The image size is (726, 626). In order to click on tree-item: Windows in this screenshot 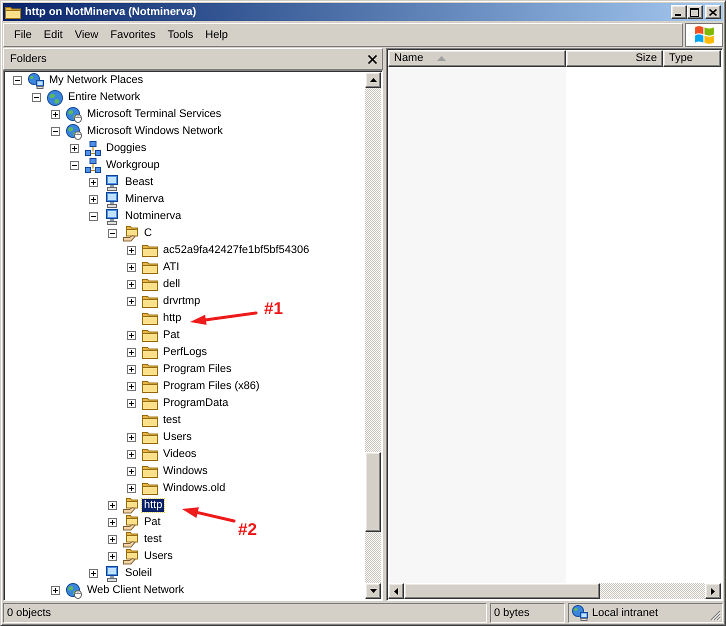, I will do `click(185, 471)`.